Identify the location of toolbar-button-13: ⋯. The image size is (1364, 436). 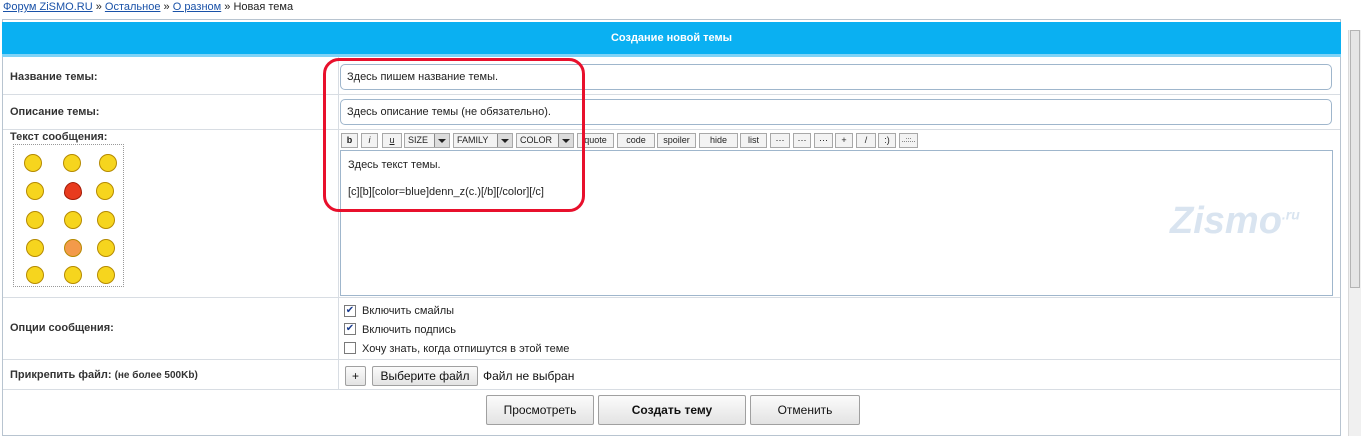
(802, 140).